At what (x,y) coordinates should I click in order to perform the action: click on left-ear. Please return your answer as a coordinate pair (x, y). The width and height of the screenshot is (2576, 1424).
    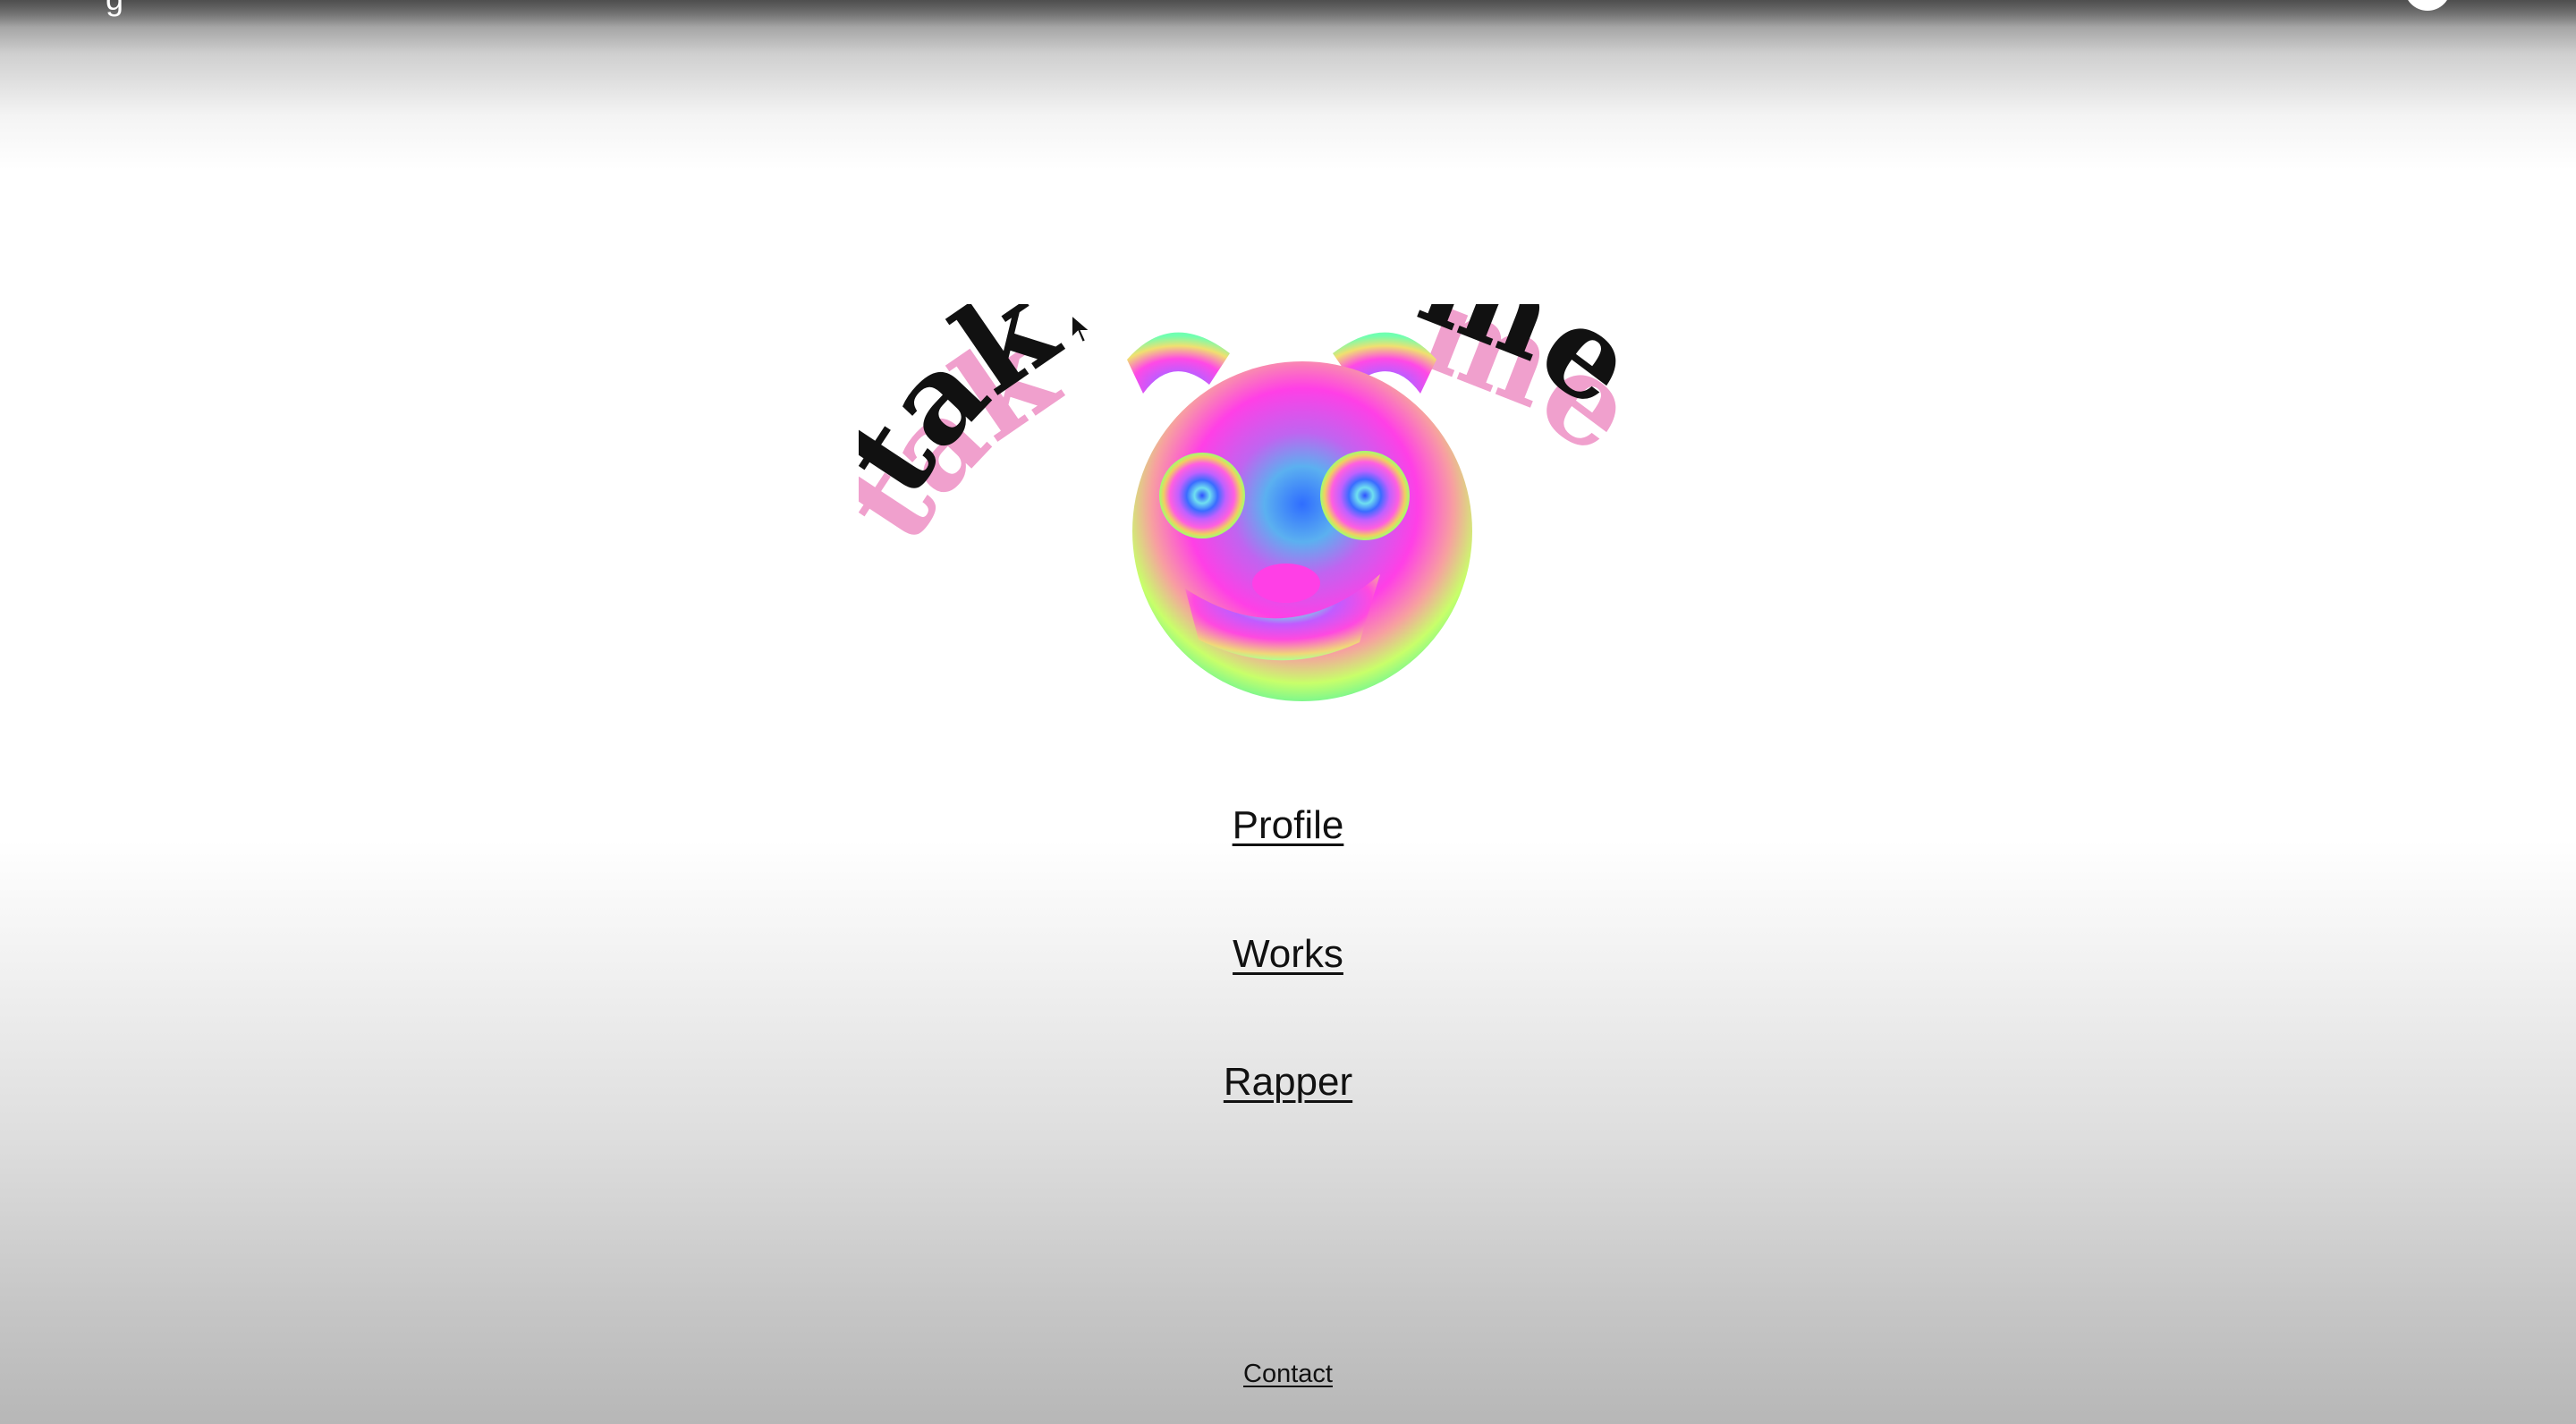
    Looking at the image, I should click on (1178, 363).